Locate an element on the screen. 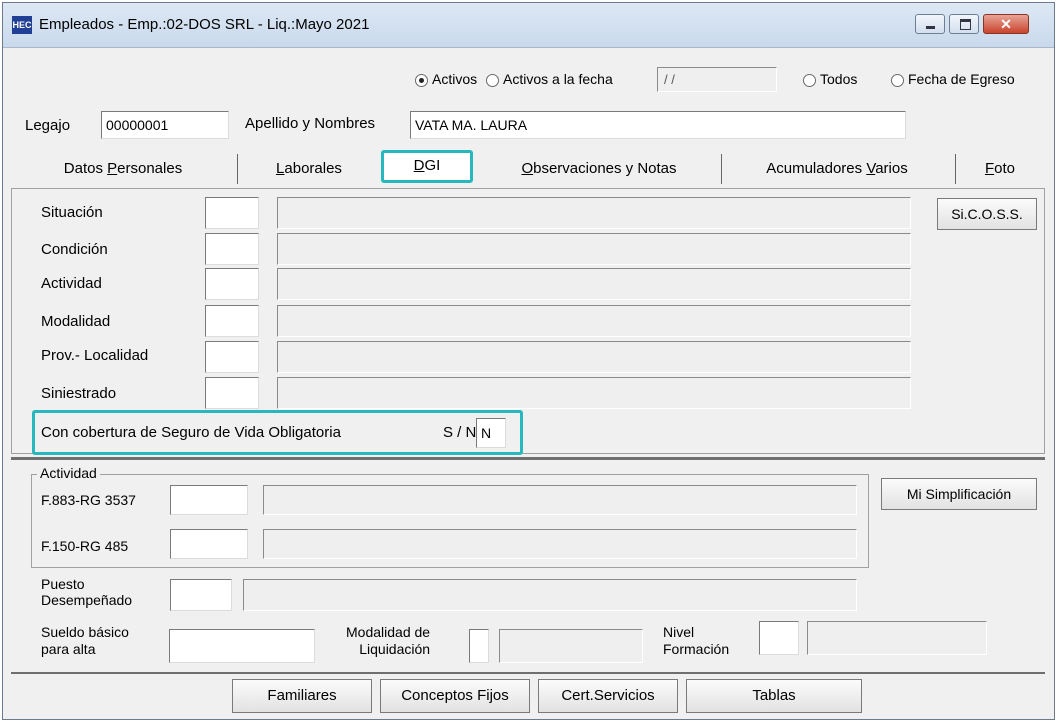 This screenshot has width=1059, height=724. fecha-input: / / is located at coordinates (717, 79).